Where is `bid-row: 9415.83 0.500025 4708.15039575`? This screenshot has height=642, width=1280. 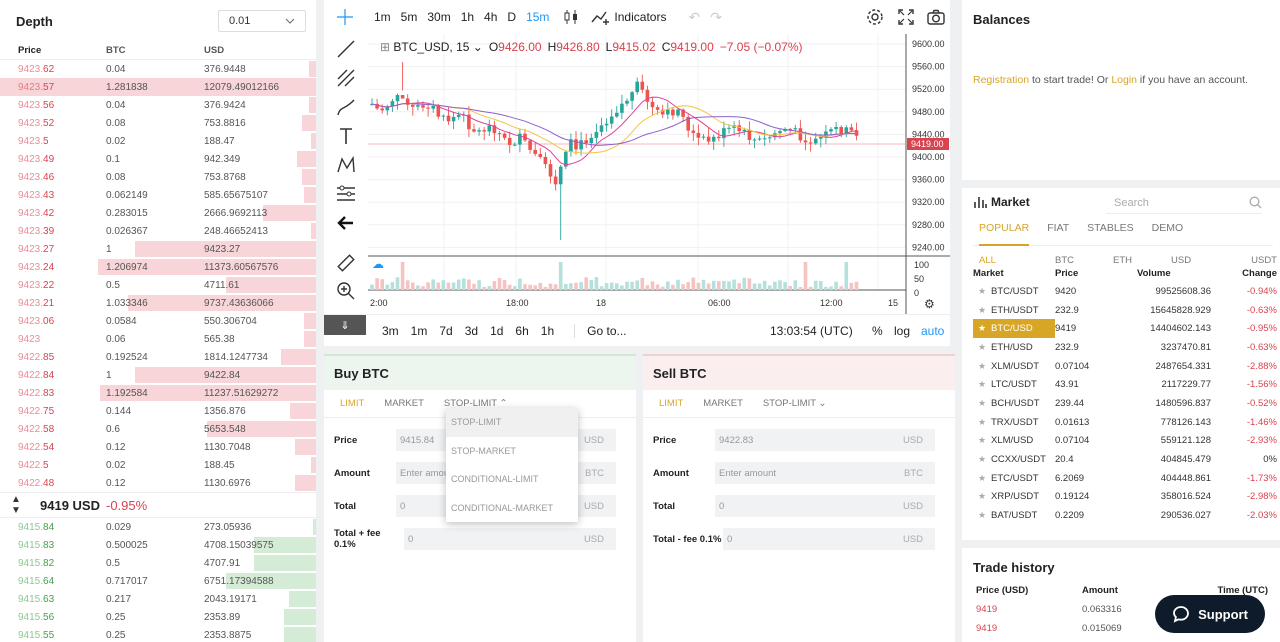
bid-row: 9415.83 0.500025 4708.15039575 is located at coordinates (158, 545).